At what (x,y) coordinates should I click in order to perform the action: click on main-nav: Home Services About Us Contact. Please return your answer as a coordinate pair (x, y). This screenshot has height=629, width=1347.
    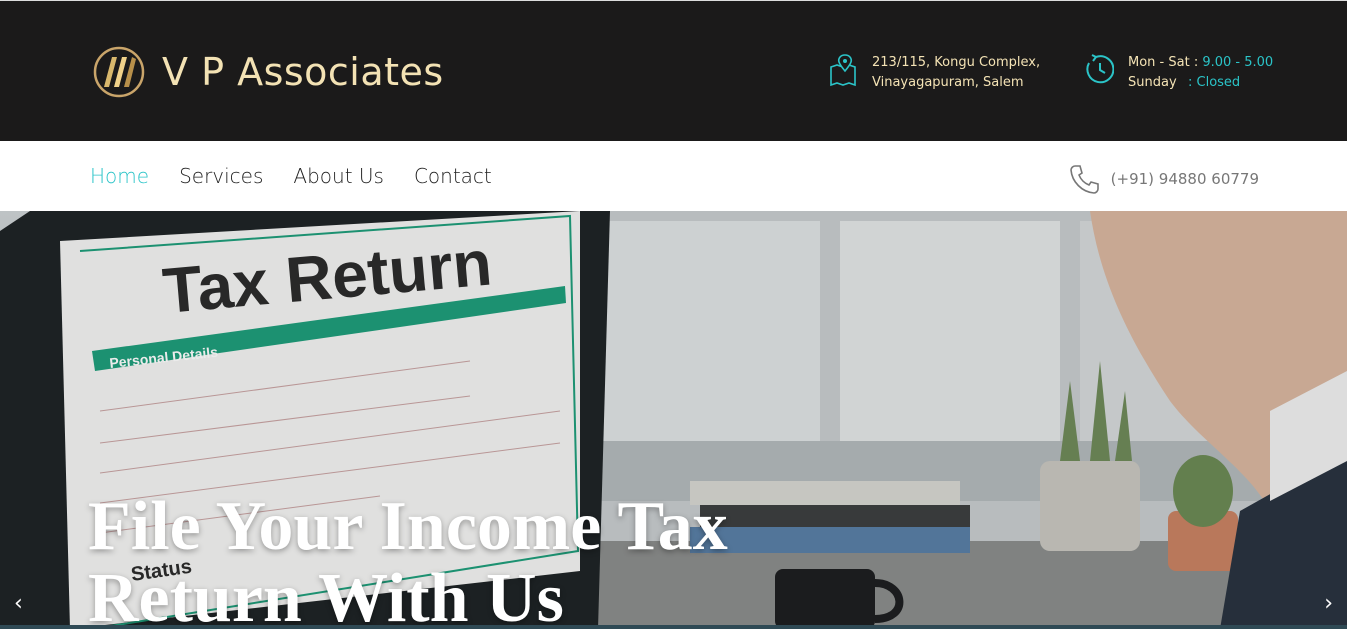
    Looking at the image, I should click on (306, 176).